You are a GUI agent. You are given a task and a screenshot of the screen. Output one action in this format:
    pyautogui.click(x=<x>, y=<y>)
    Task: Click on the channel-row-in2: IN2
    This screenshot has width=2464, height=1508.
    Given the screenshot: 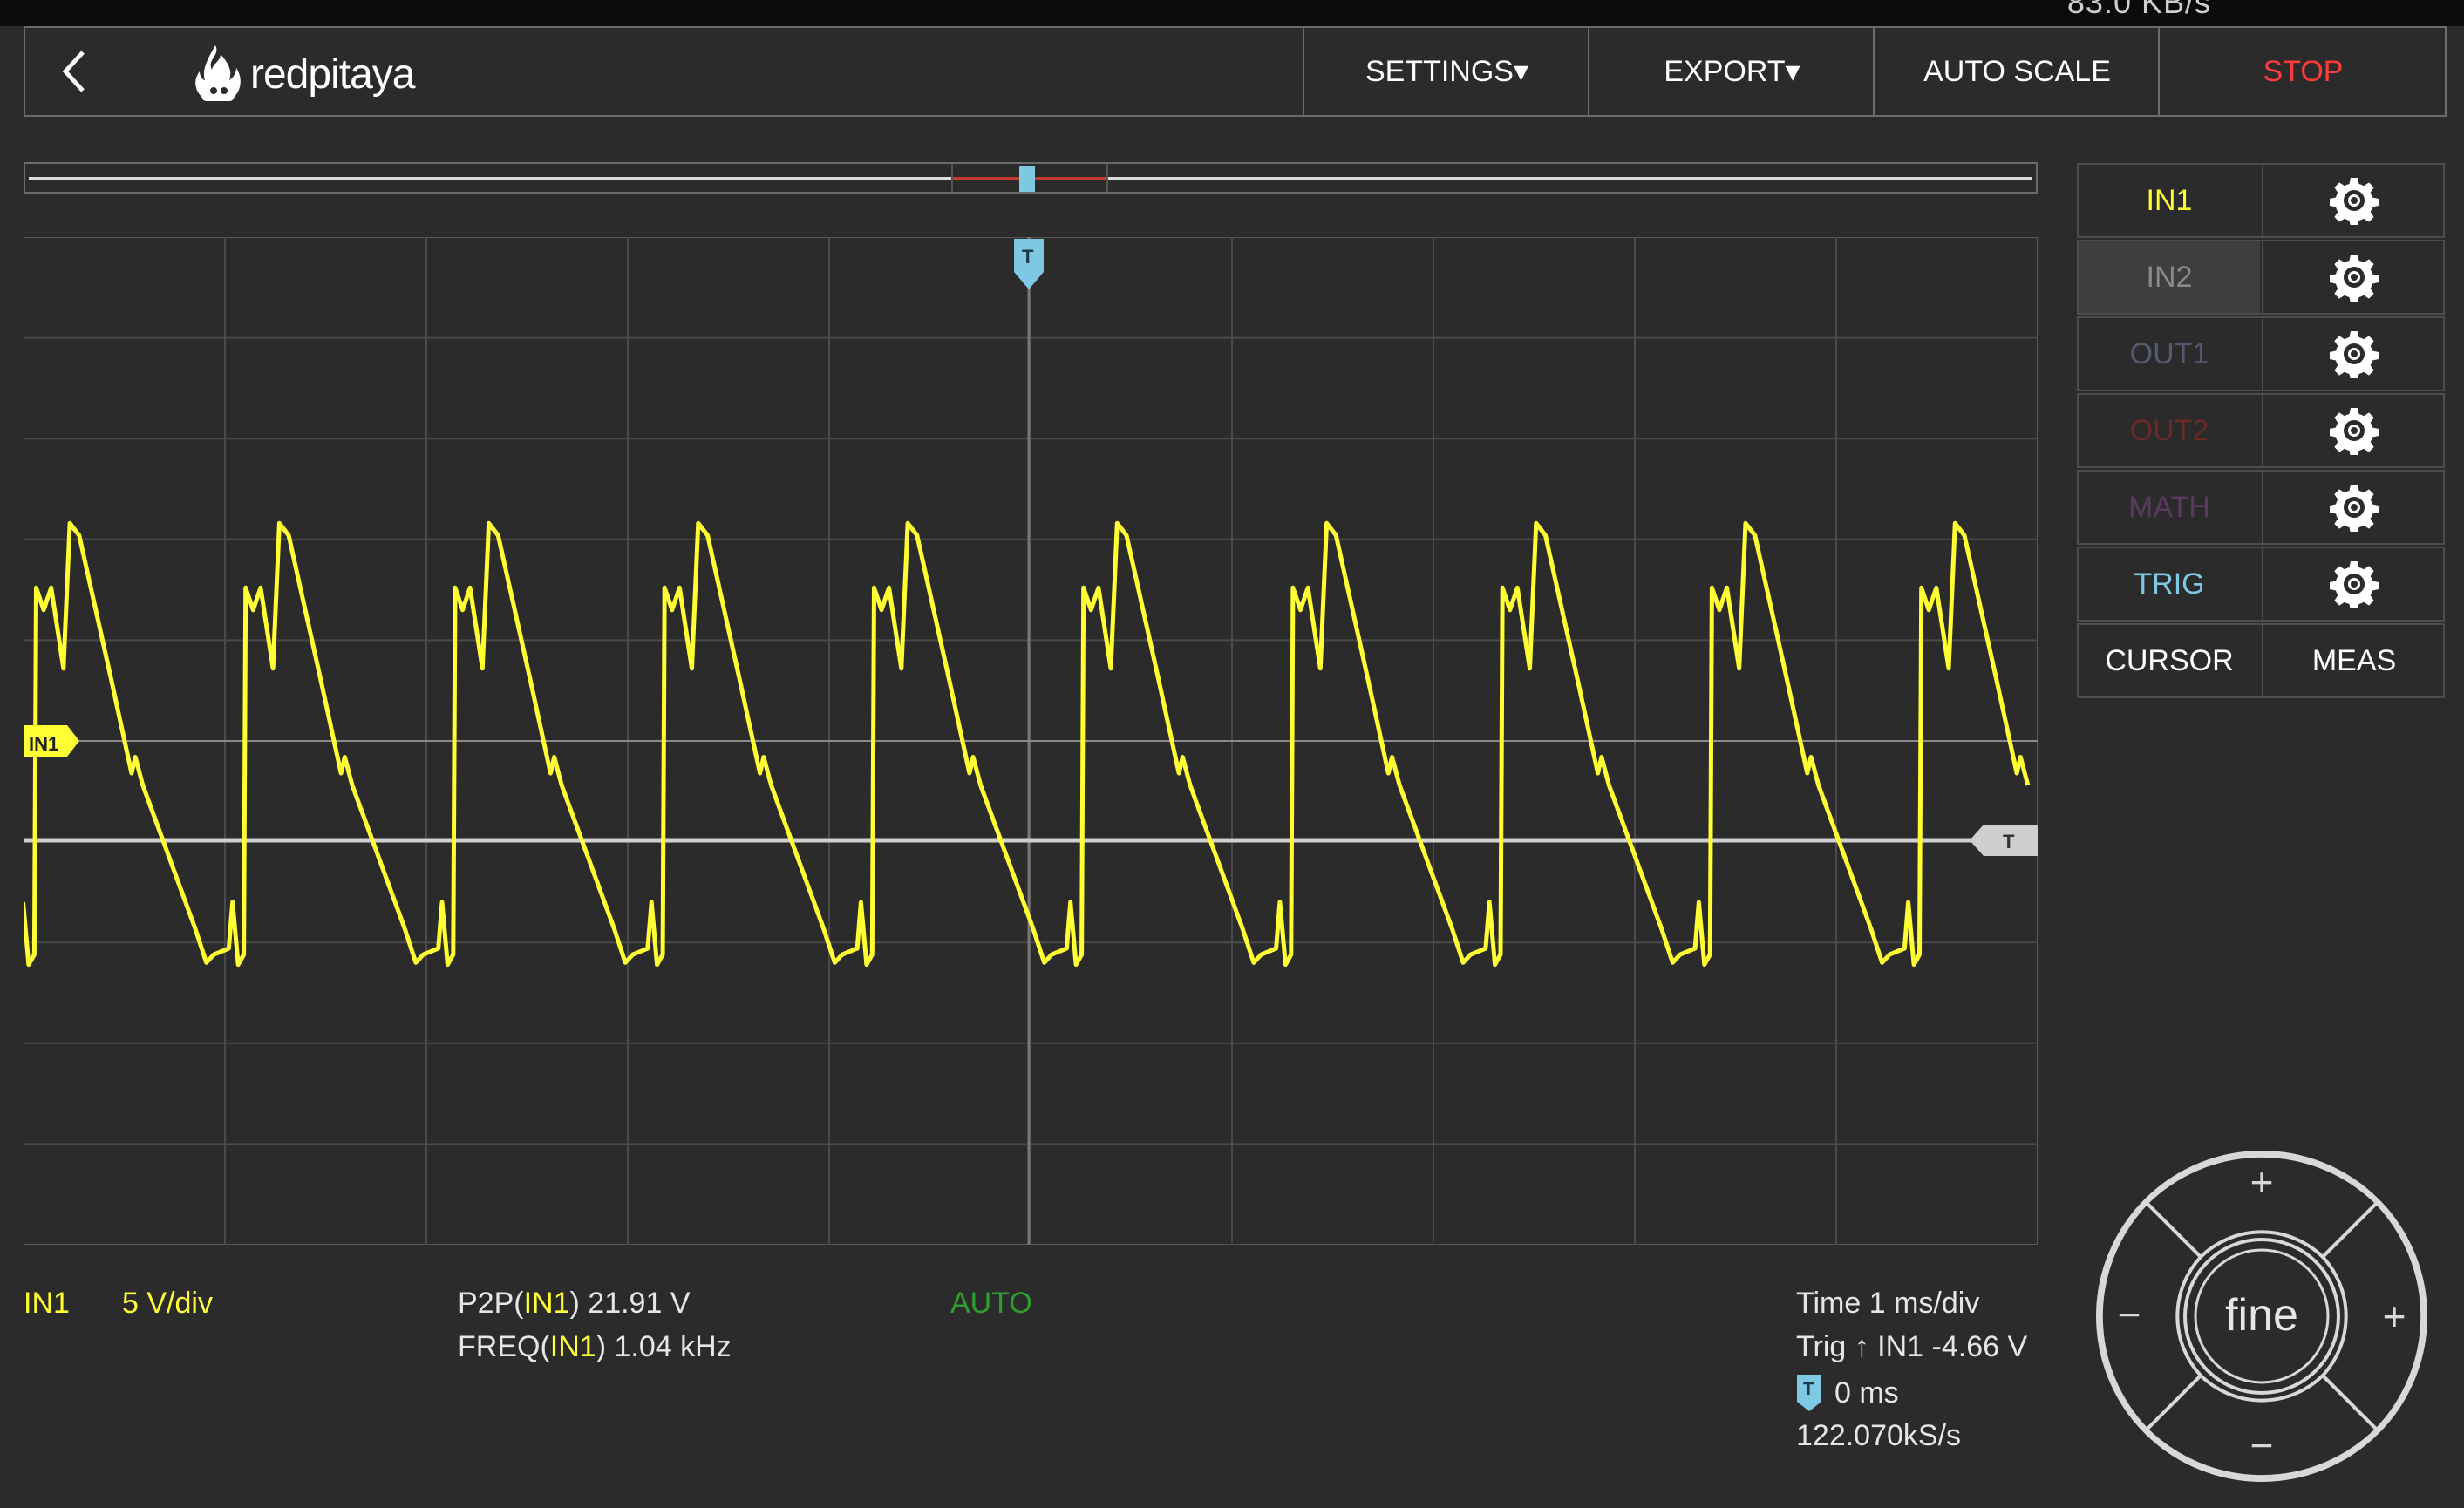 What is the action you would take?
    pyautogui.click(x=2261, y=277)
    